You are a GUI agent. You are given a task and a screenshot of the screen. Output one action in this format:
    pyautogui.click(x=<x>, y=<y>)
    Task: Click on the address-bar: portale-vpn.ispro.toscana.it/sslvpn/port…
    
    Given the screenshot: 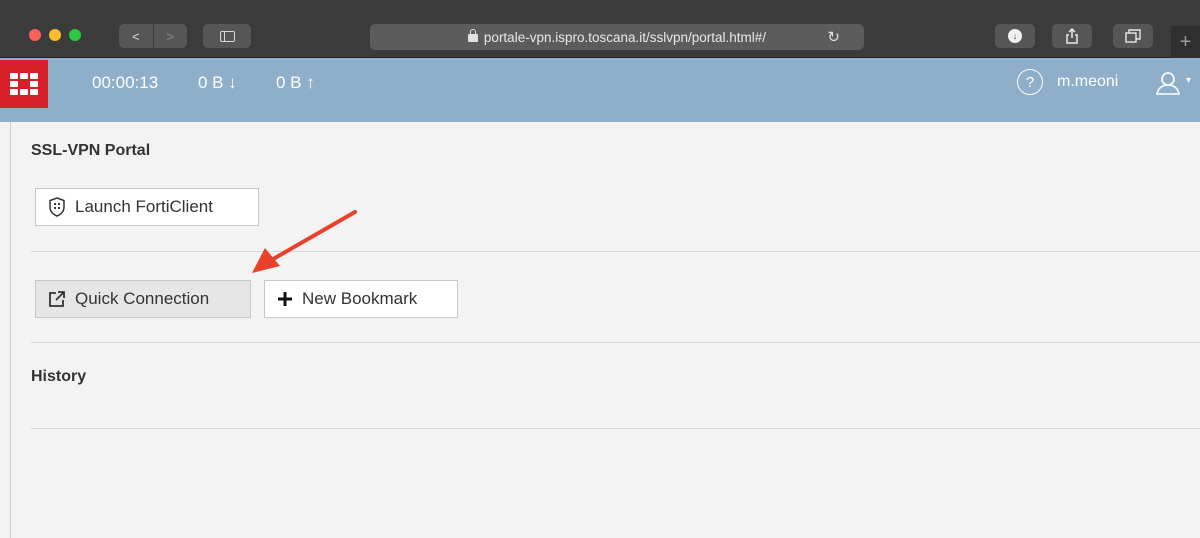 What is the action you would take?
    pyautogui.click(x=617, y=37)
    